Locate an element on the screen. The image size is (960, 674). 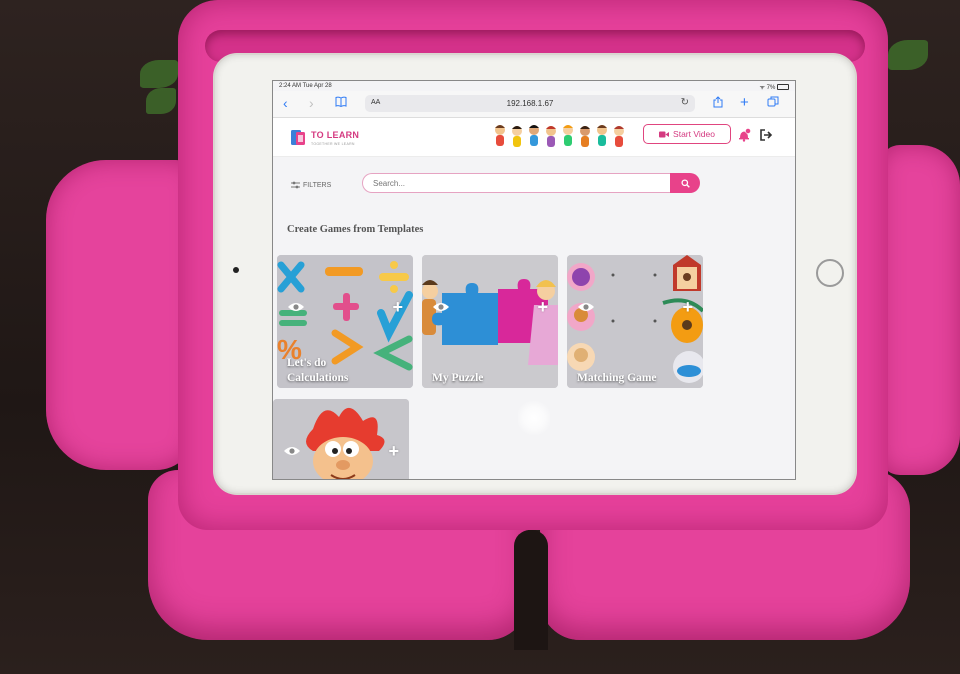
template-card-calculations: % + Let's do Calculations is located at coordinates (345, 321).